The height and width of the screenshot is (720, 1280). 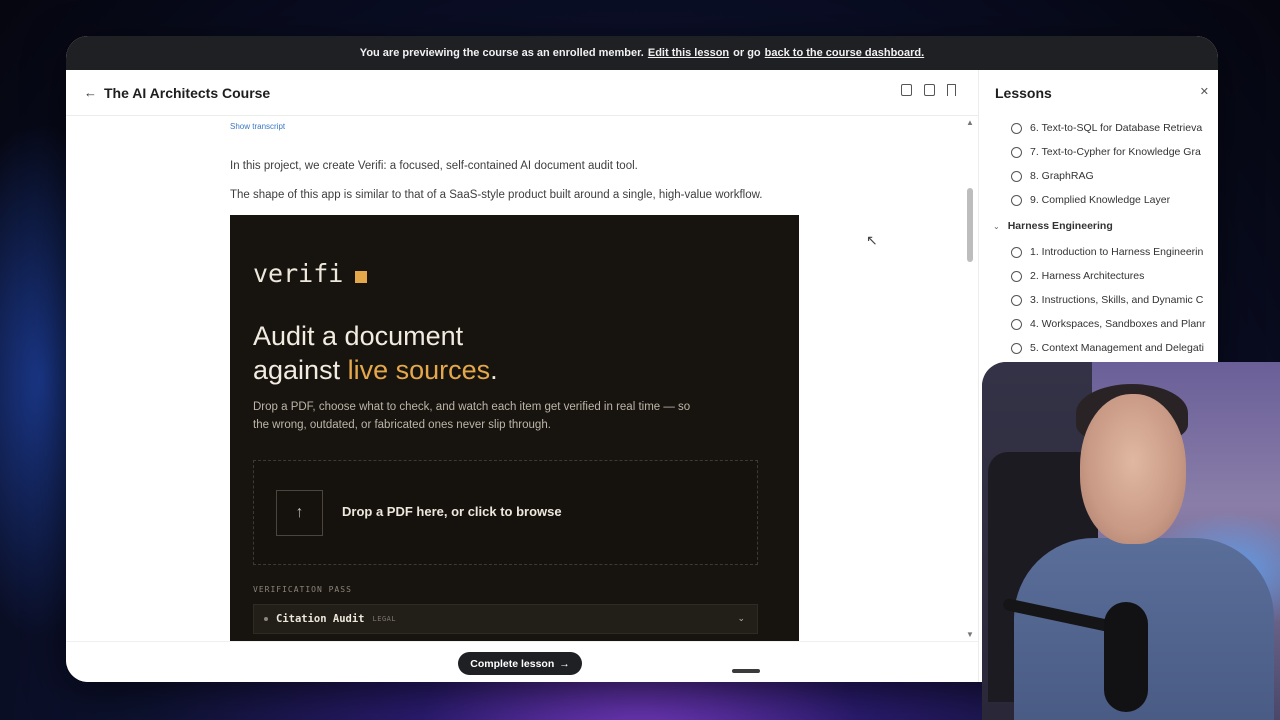 What do you see at coordinates (320, 619) in the screenshot?
I see `selected-pass: Citation Audit` at bounding box center [320, 619].